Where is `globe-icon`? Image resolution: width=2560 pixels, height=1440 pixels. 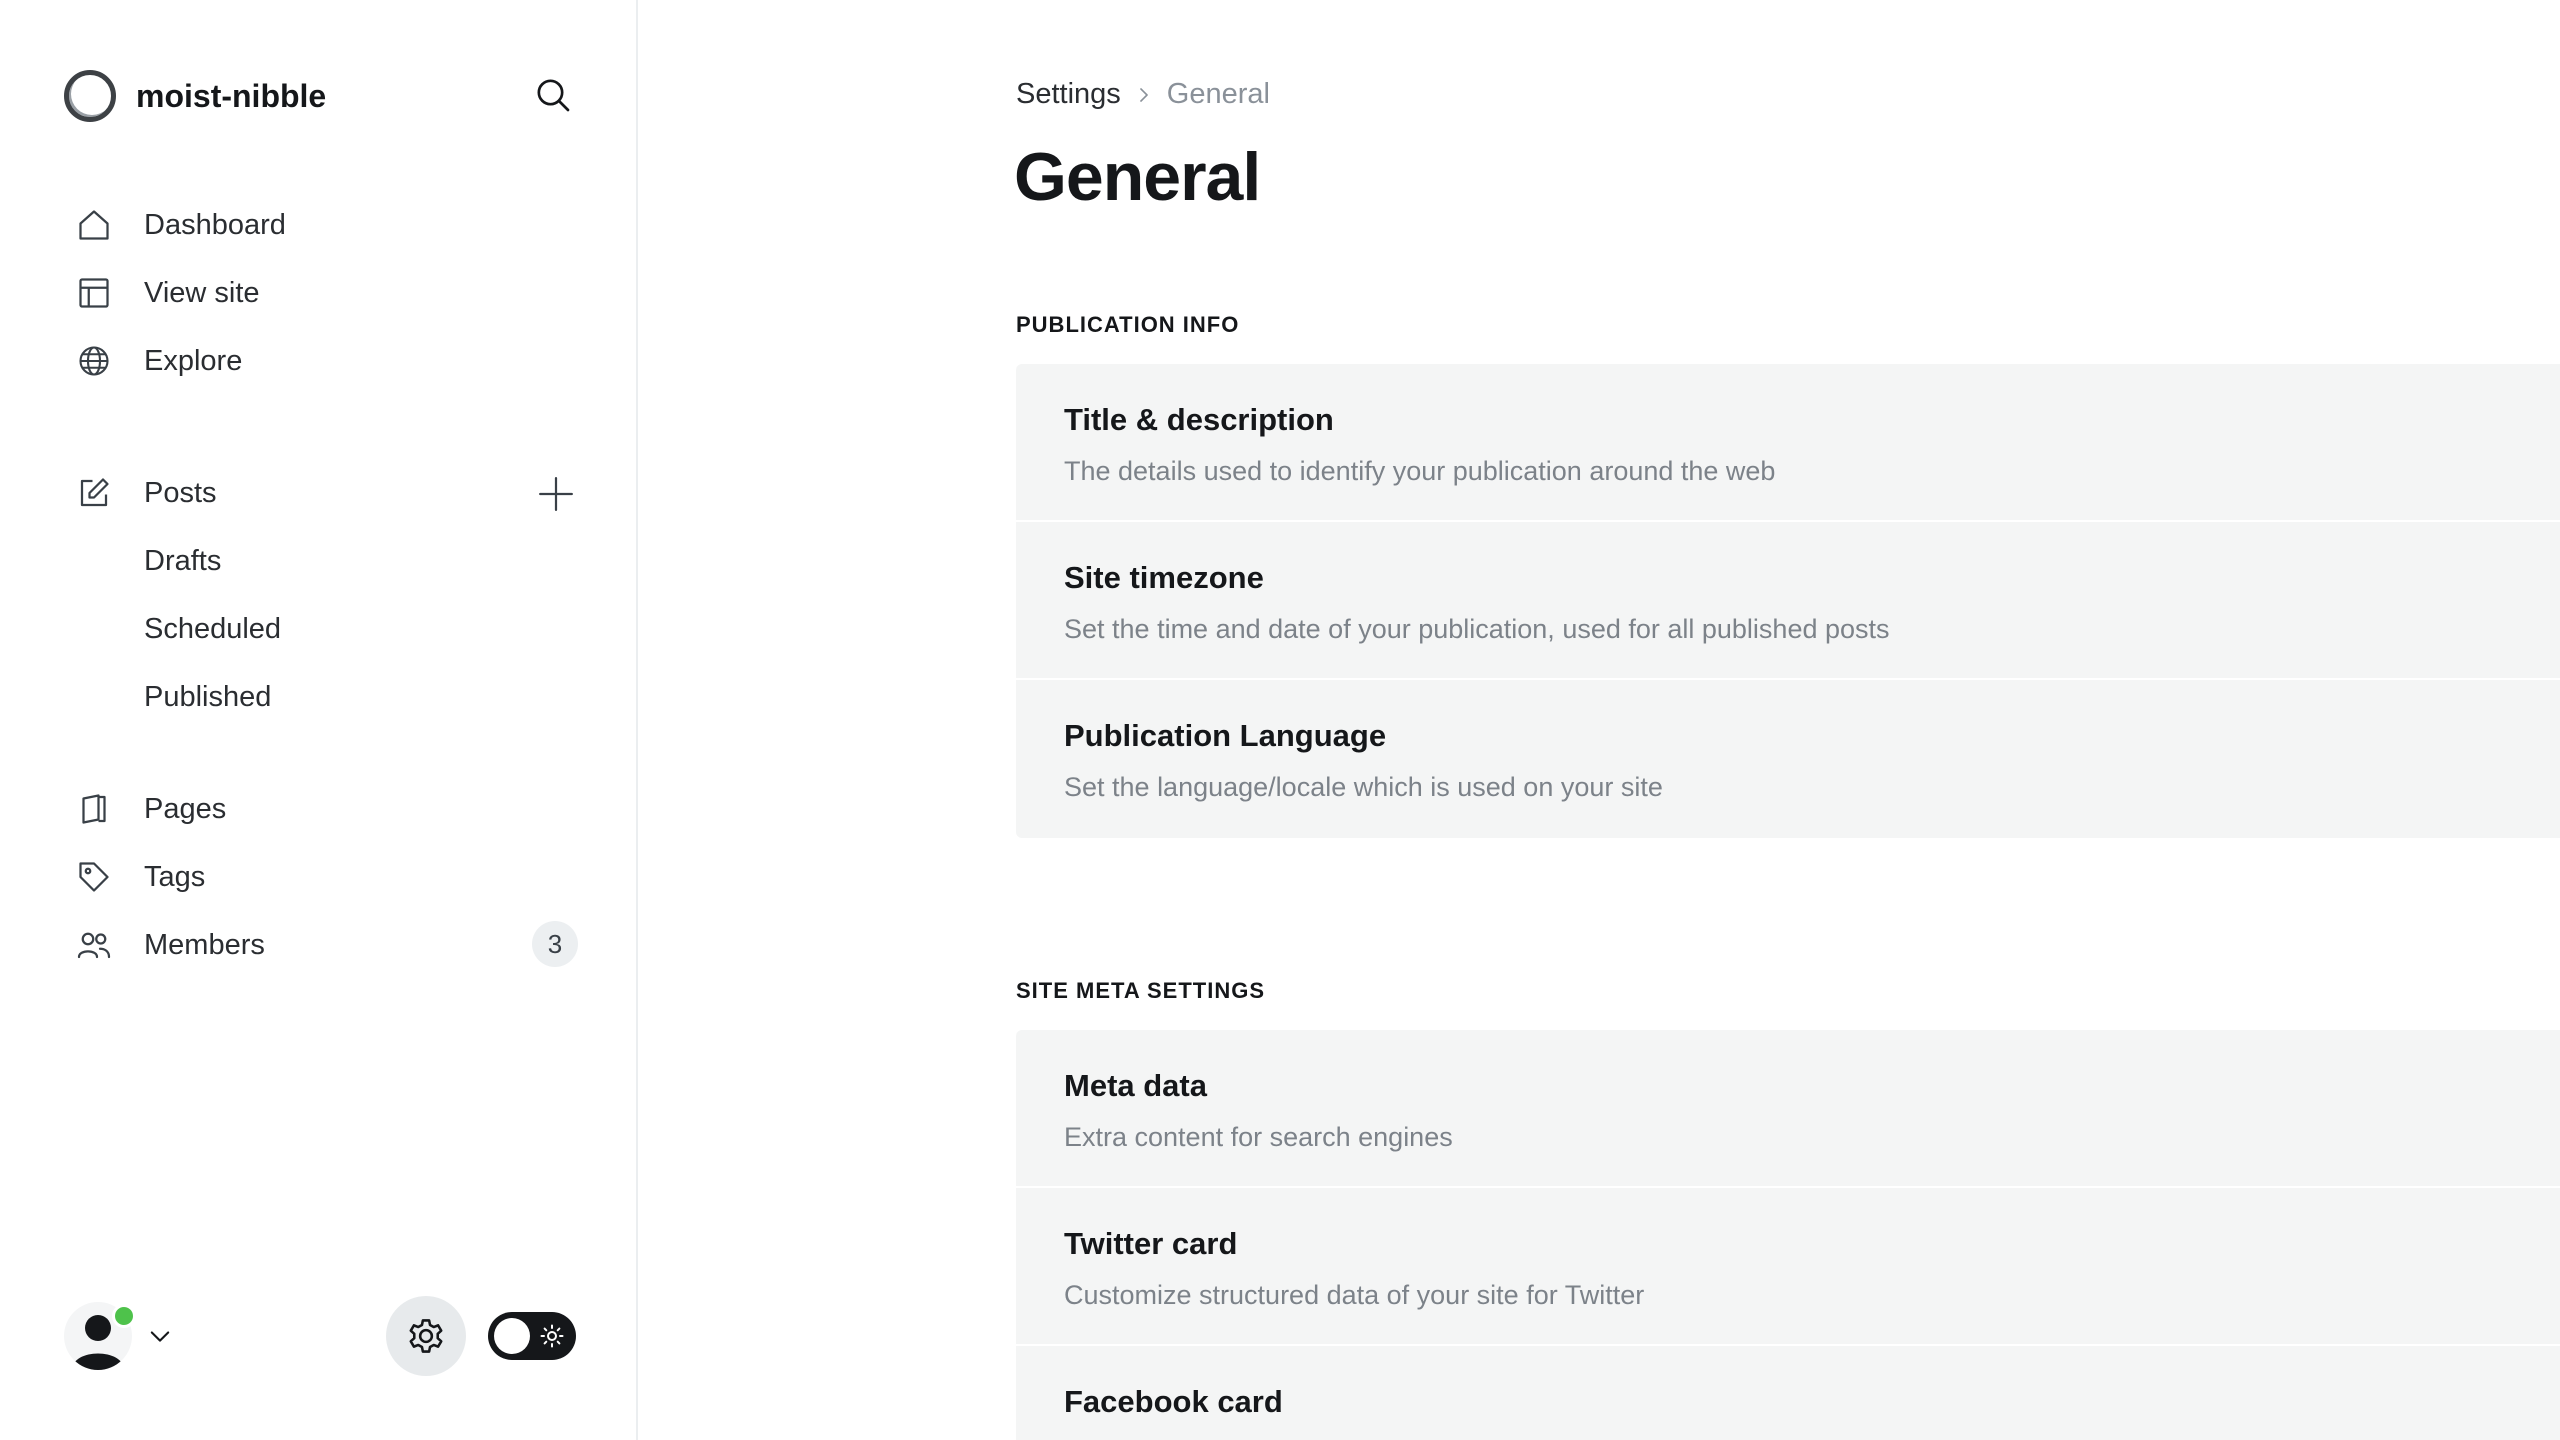 globe-icon is located at coordinates (94, 361).